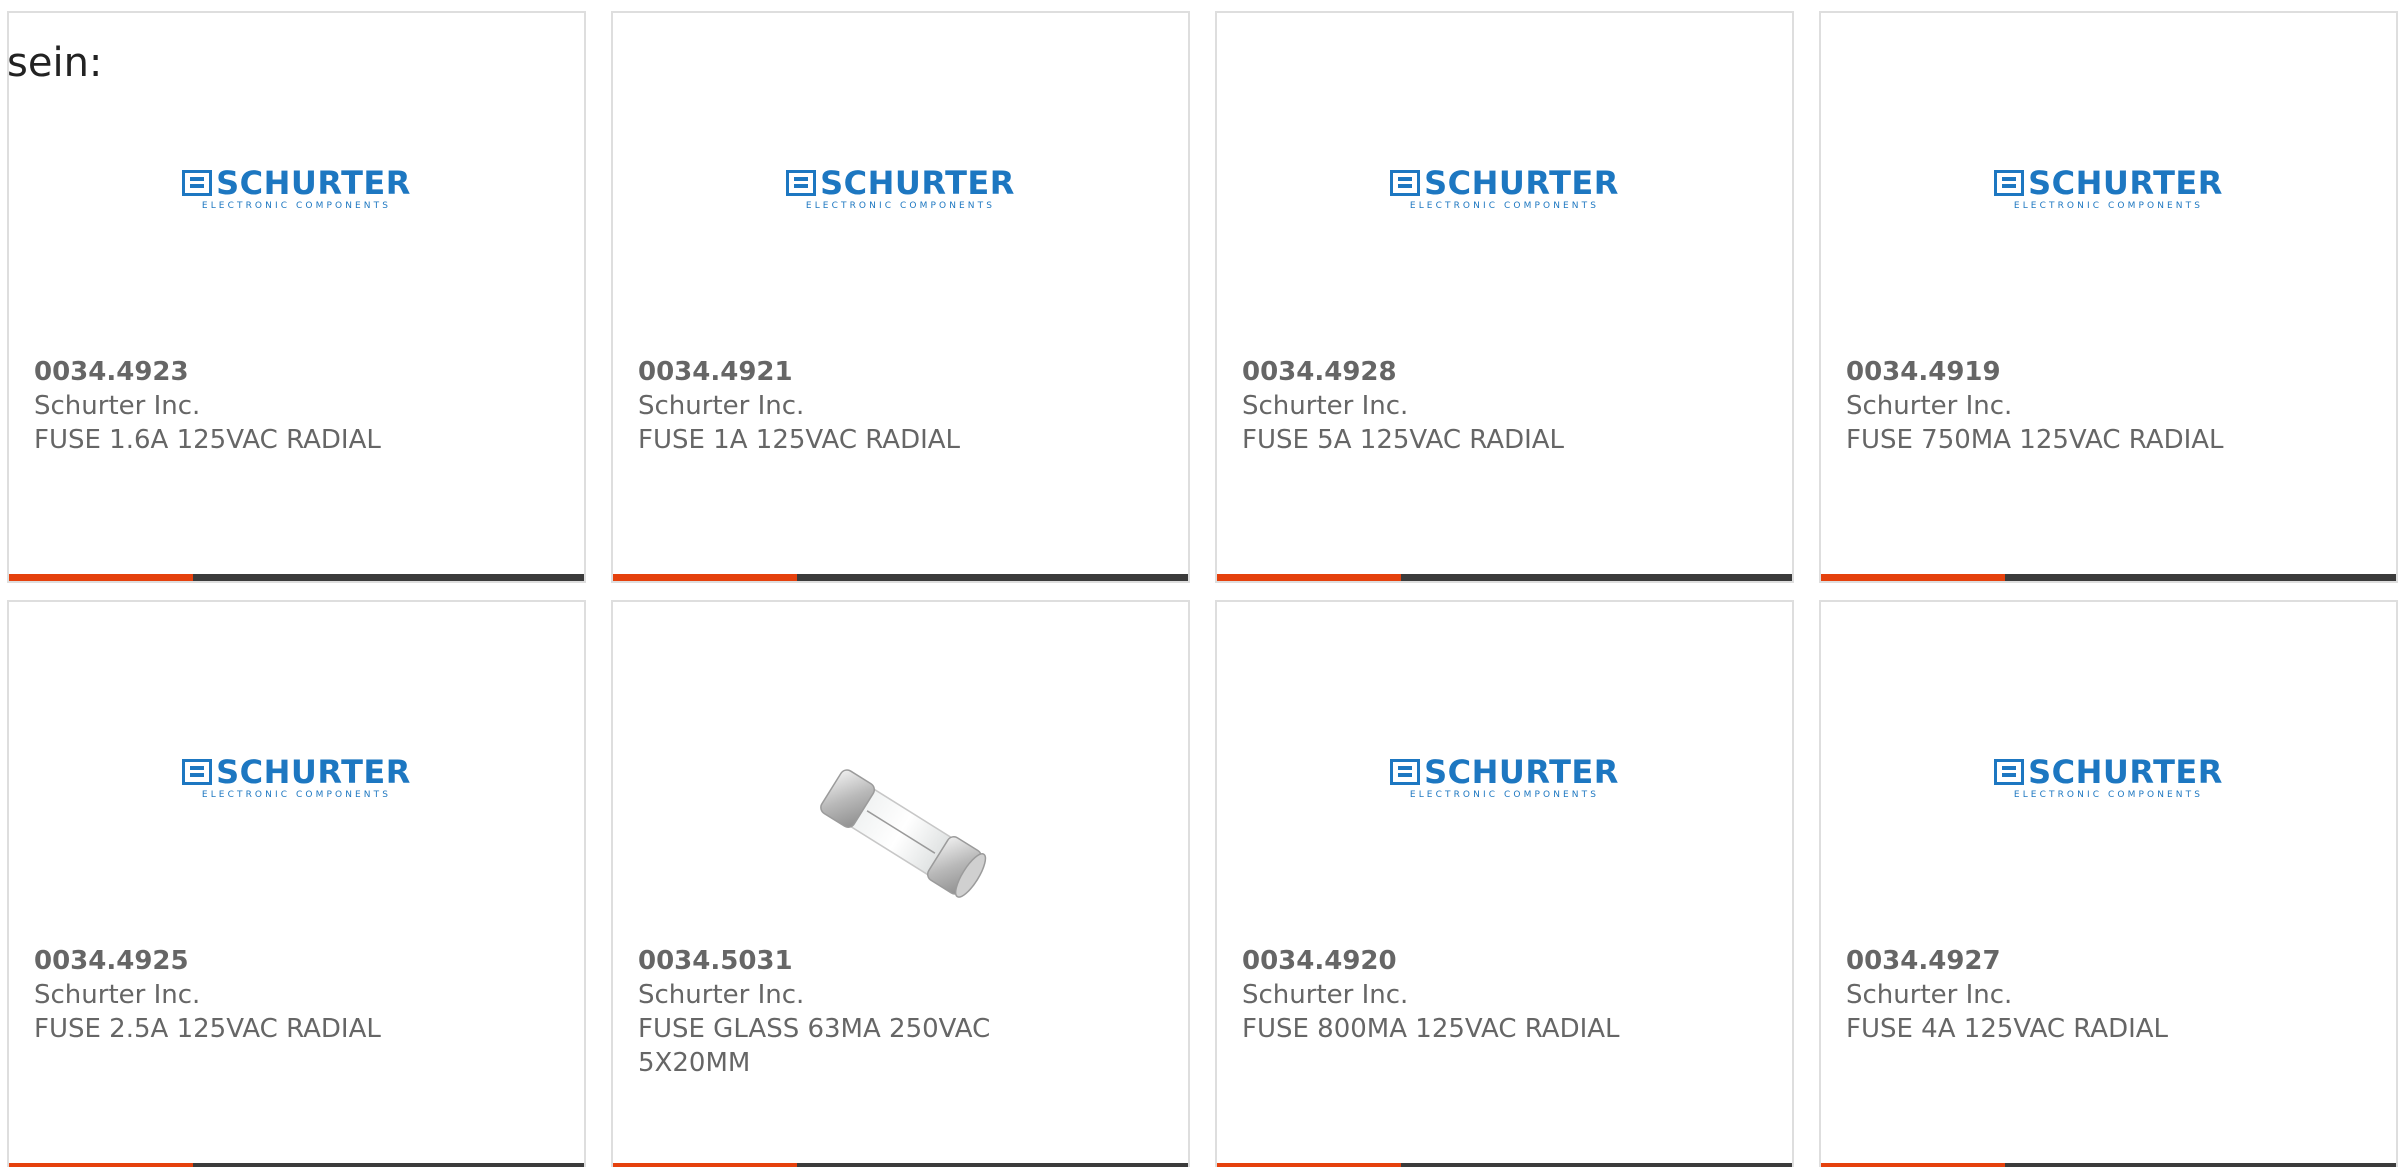 The width and height of the screenshot is (2400, 1167). Describe the element at coordinates (799, 372) in the screenshot. I see `part-number: 0034.4921` at that location.